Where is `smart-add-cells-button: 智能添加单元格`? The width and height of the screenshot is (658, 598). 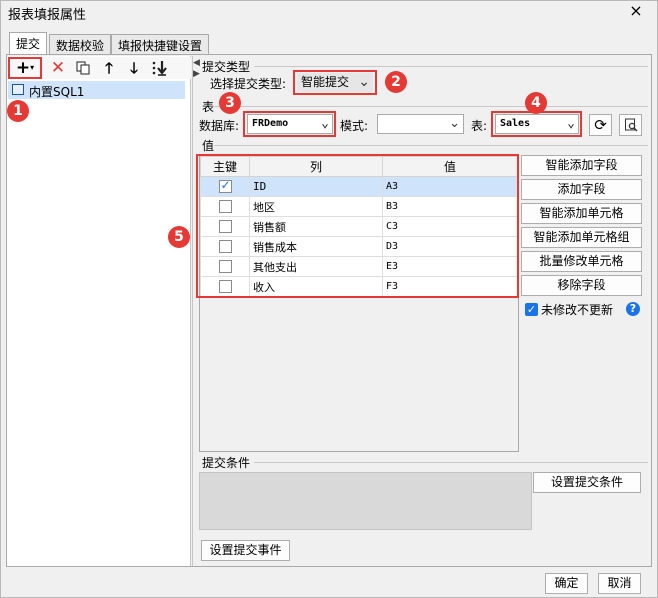 smart-add-cells-button: 智能添加单元格 is located at coordinates (581, 213).